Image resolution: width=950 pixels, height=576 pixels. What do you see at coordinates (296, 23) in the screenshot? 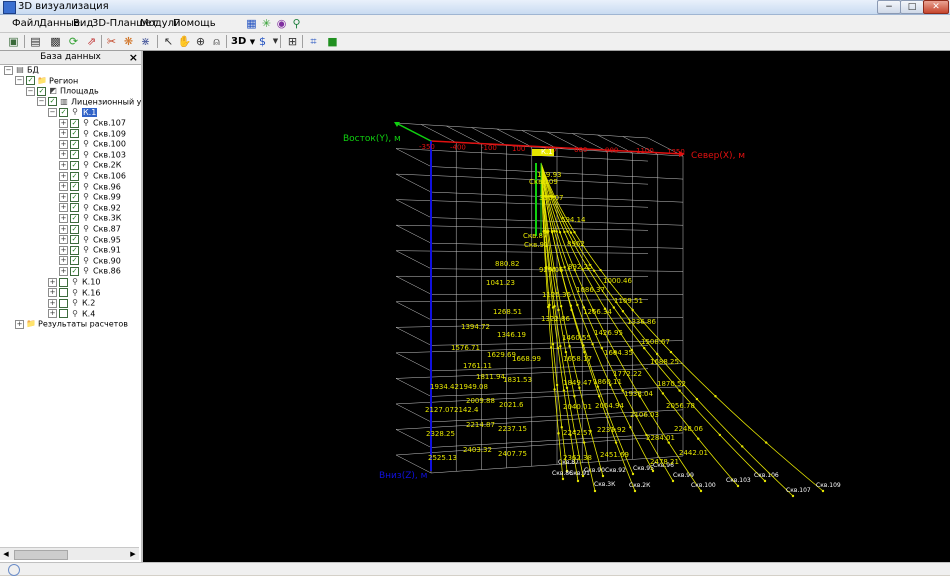
I see `wells-icon: ⚲` at bounding box center [296, 23].